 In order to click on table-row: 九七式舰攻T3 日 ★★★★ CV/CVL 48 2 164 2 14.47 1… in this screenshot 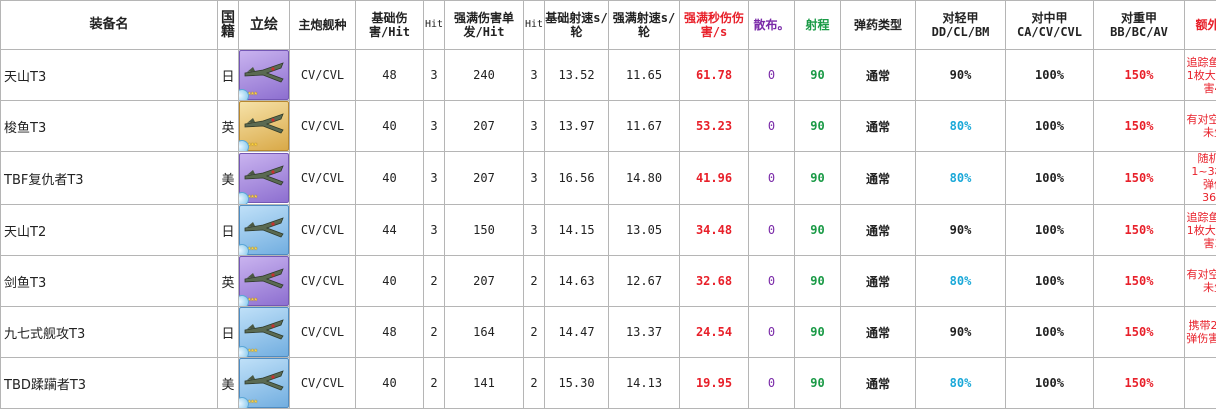, I will do `click(608, 332)`.